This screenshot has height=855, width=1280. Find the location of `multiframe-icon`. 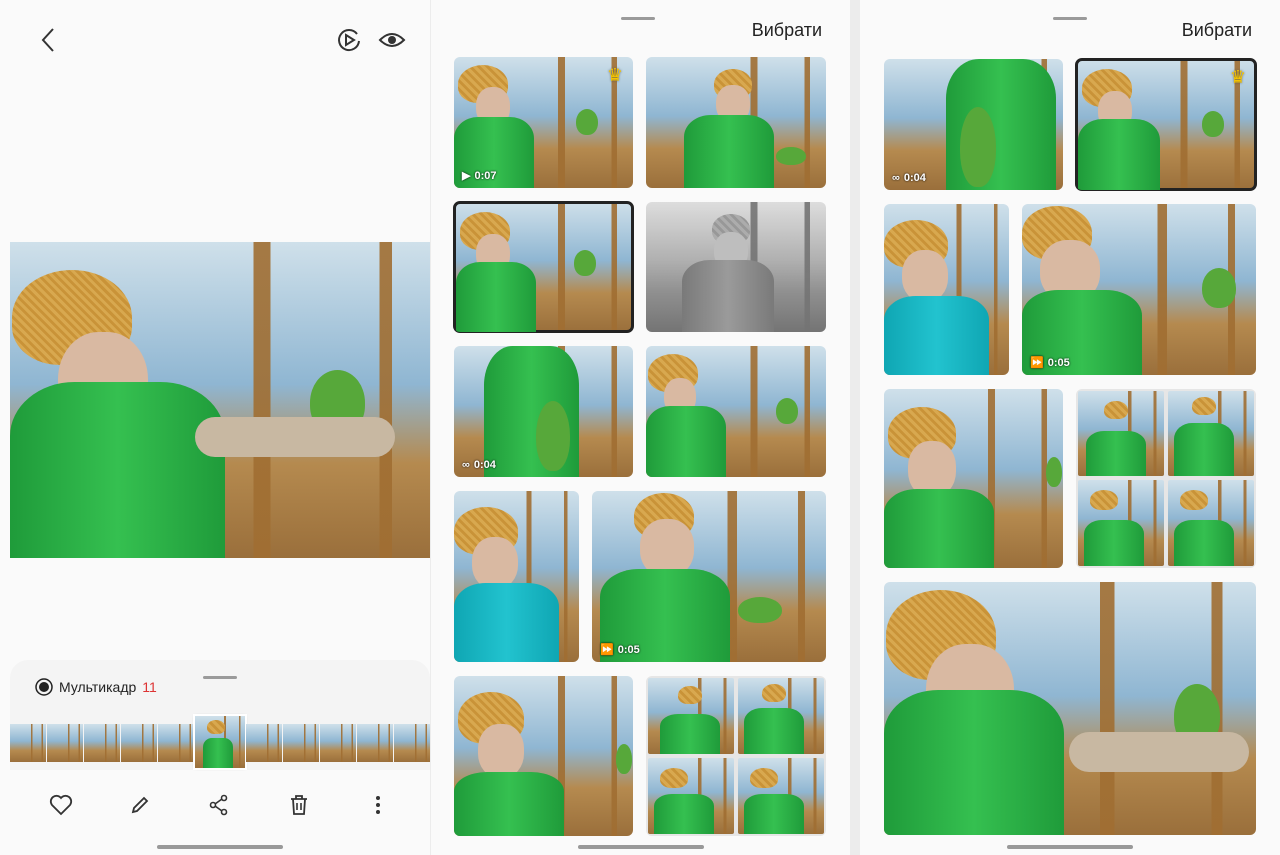

multiframe-icon is located at coordinates (44, 687).